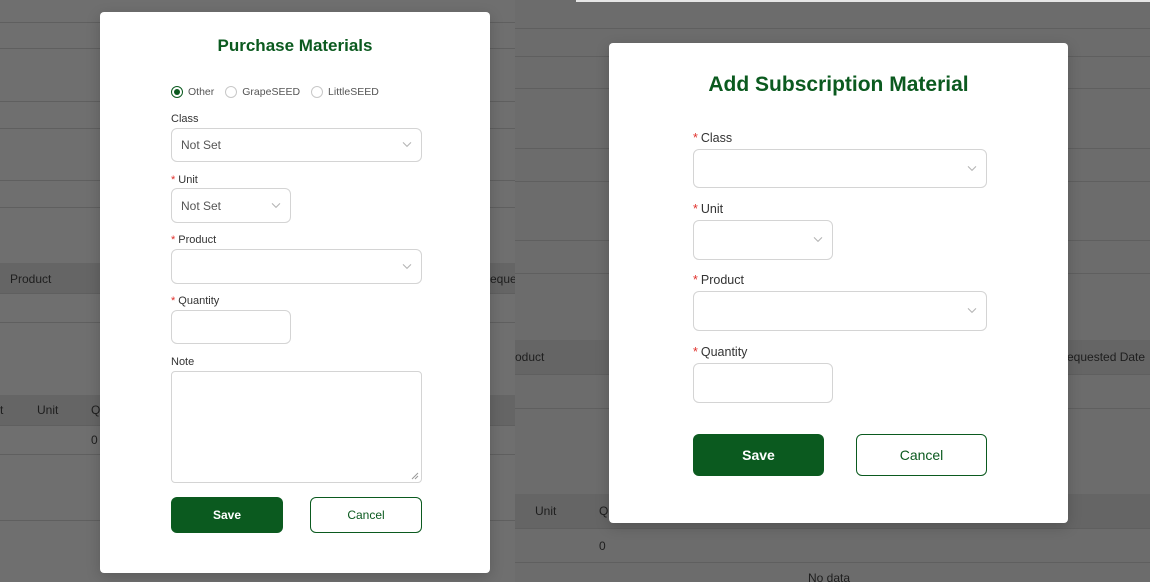 The image size is (1150, 582). I want to click on radio-label: LittleSEED, so click(353, 92).